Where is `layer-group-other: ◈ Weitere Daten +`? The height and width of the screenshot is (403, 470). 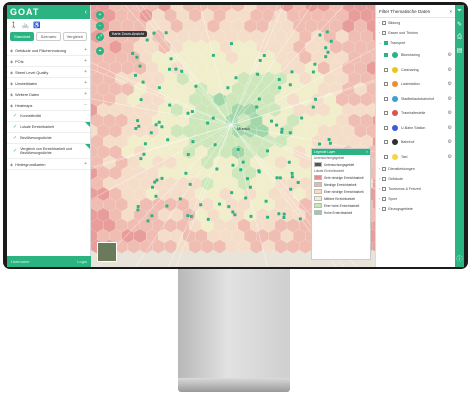
layer-group-other: ◈ Weitere Daten + is located at coordinates (48, 94).